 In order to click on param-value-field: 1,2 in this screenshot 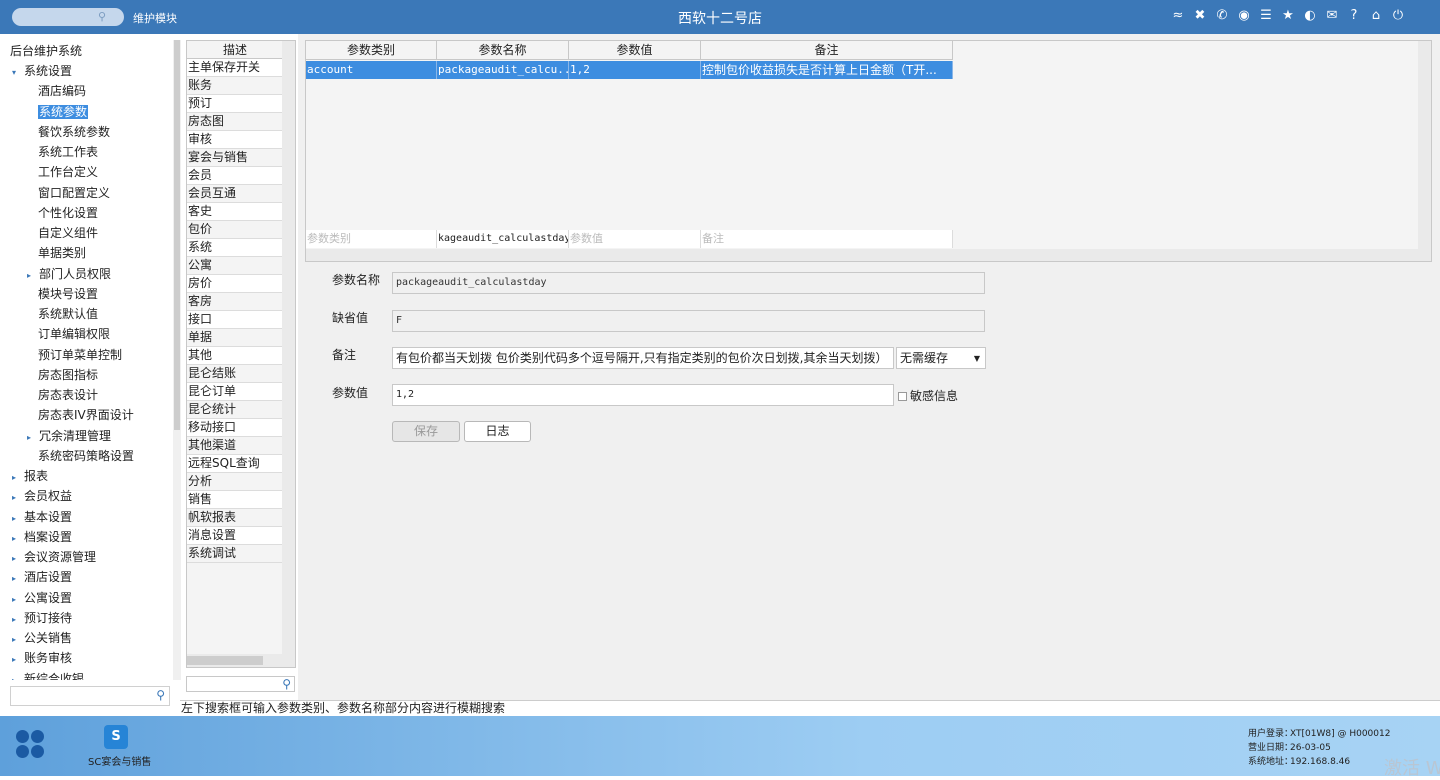, I will do `click(643, 395)`.